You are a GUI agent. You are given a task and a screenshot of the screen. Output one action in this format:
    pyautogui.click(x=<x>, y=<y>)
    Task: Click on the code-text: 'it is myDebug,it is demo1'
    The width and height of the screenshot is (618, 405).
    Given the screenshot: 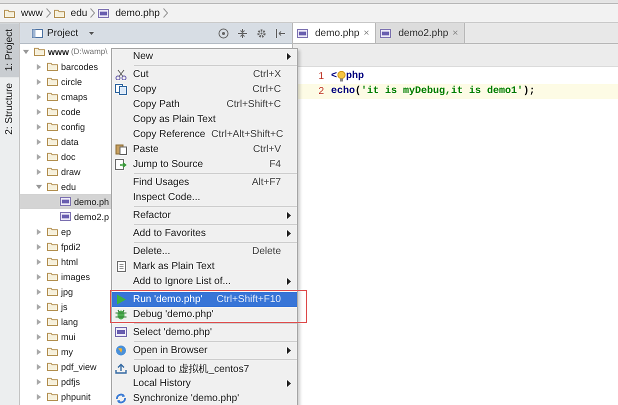 What is the action you would take?
    pyautogui.click(x=442, y=91)
    